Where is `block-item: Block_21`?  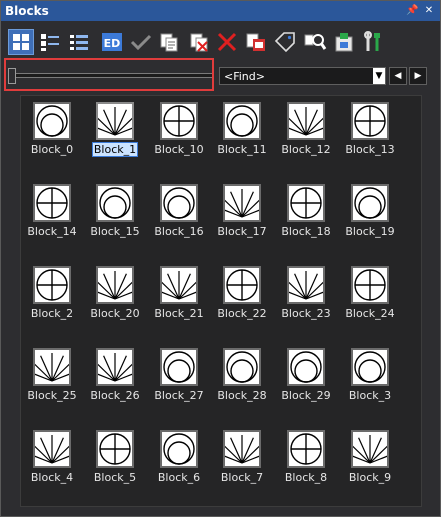
block-item: Block_21 is located at coordinates (179, 300).